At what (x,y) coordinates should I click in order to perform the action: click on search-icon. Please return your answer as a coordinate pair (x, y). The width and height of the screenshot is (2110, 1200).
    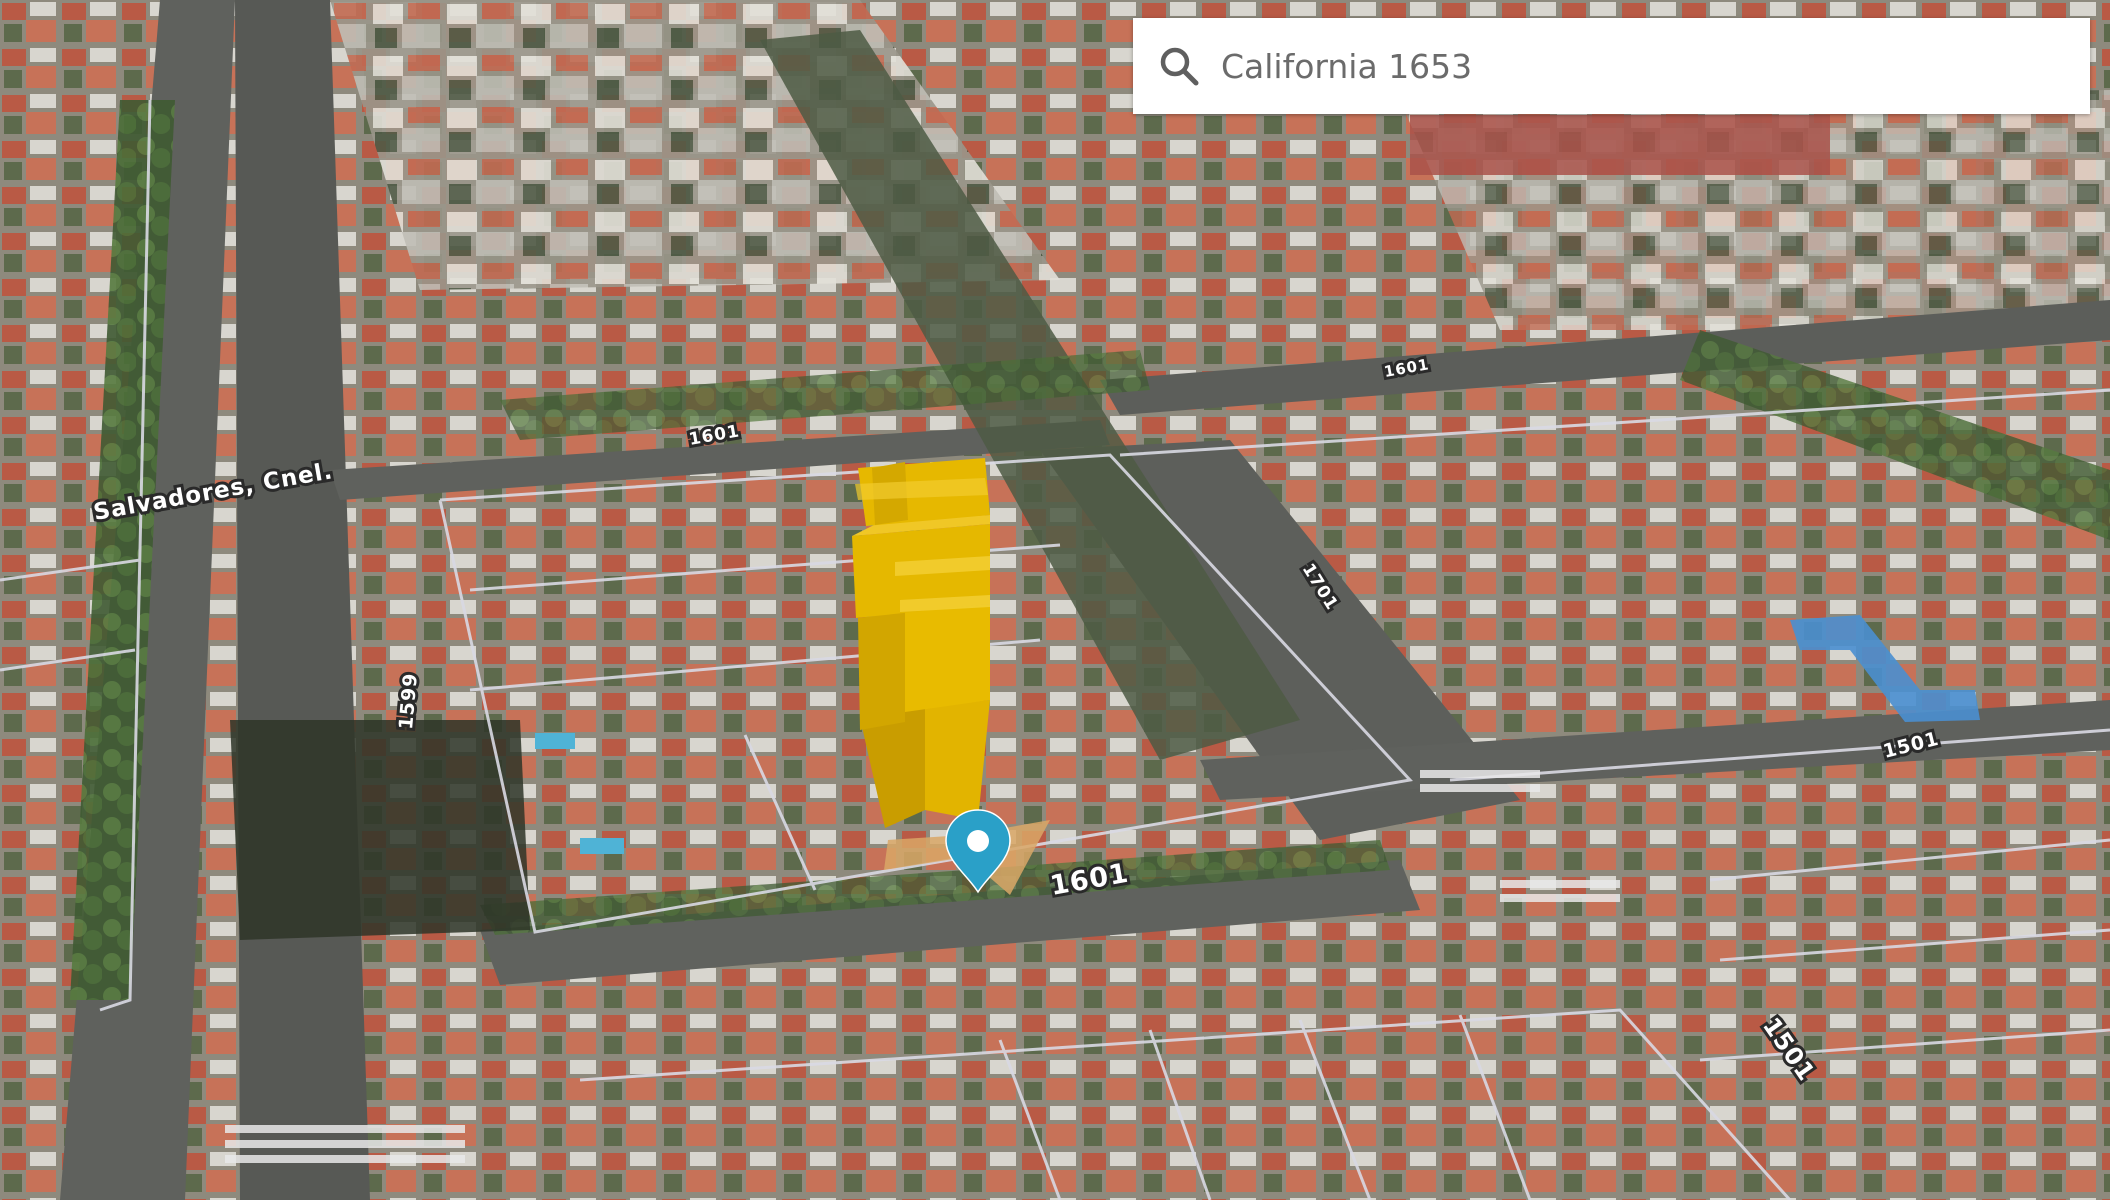
    Looking at the image, I should click on (1179, 66).